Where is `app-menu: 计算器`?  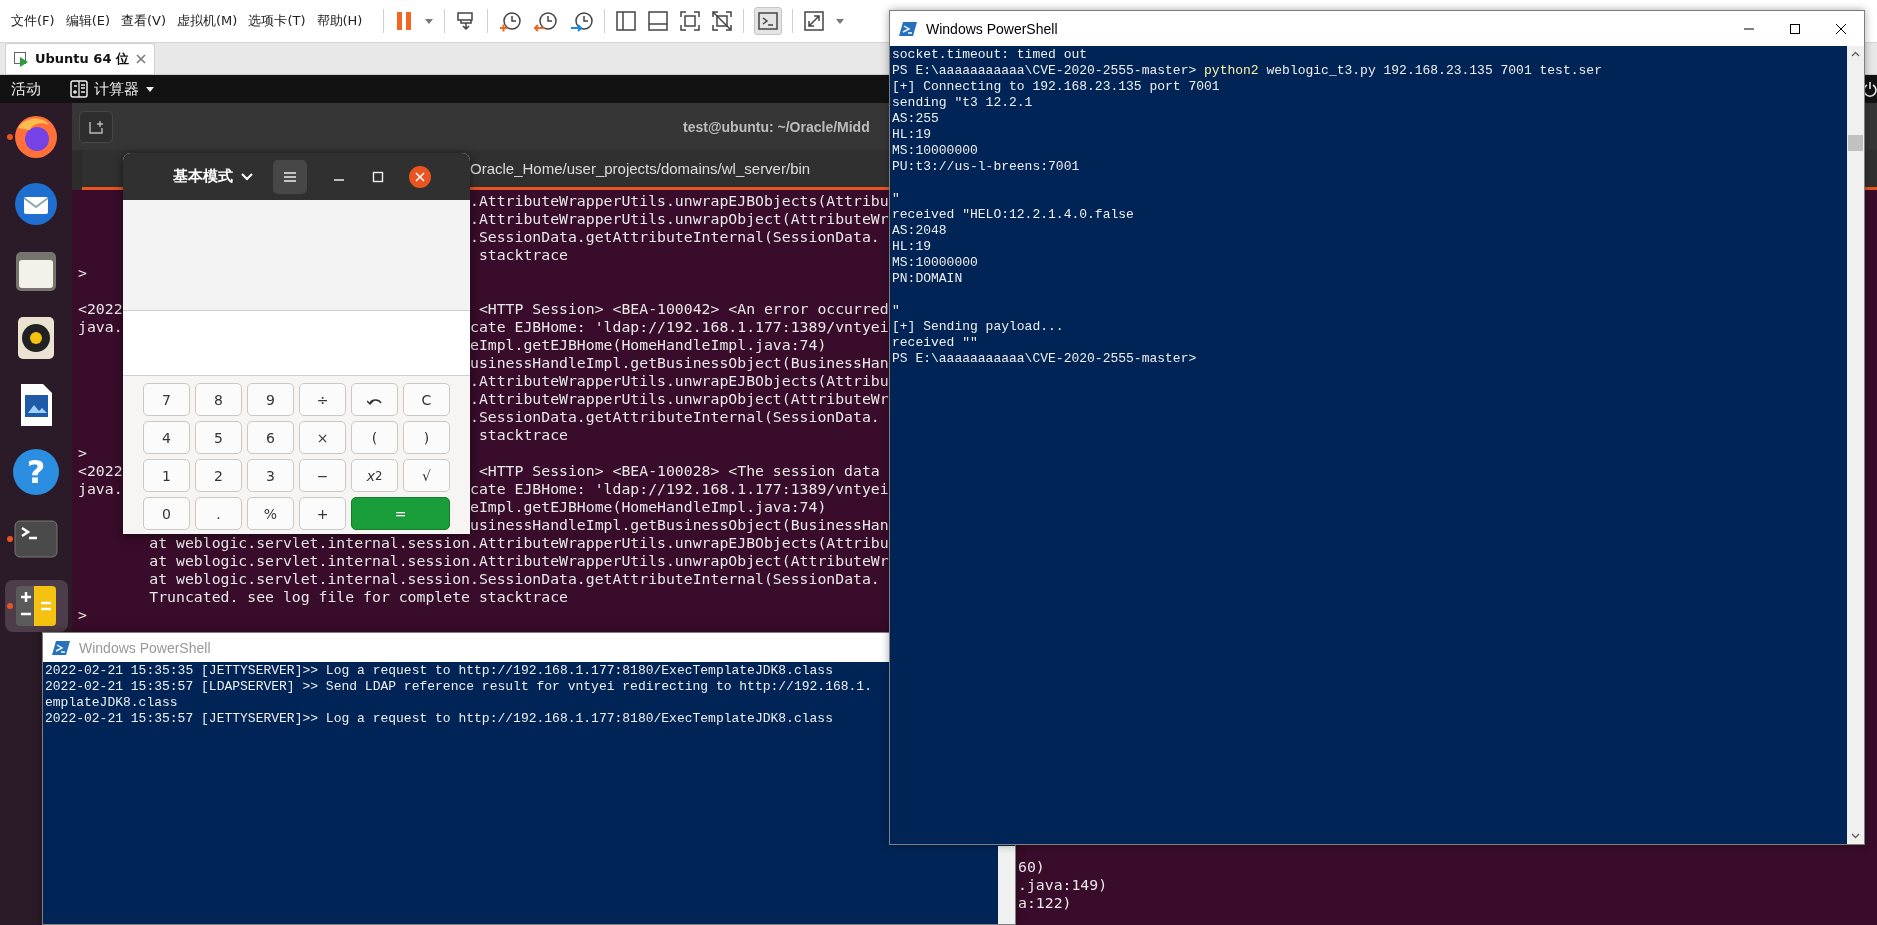 app-menu: 计算器 is located at coordinates (116, 89).